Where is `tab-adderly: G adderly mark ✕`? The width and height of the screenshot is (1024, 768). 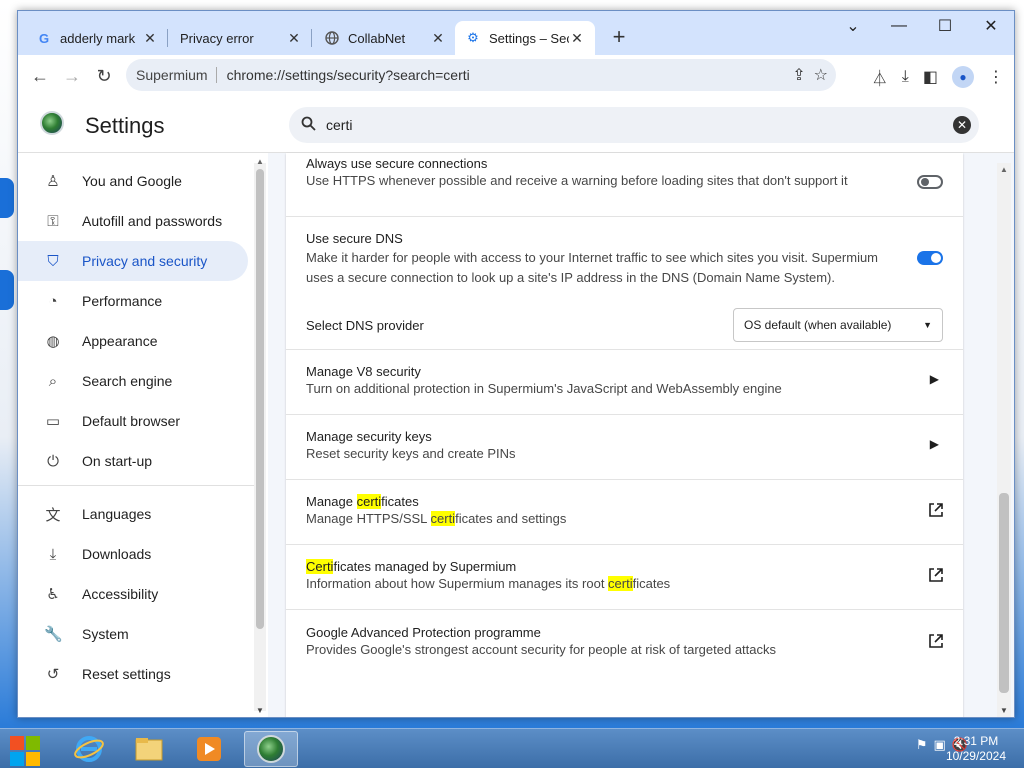 tab-adderly: G adderly mark ✕ is located at coordinates (97, 38).